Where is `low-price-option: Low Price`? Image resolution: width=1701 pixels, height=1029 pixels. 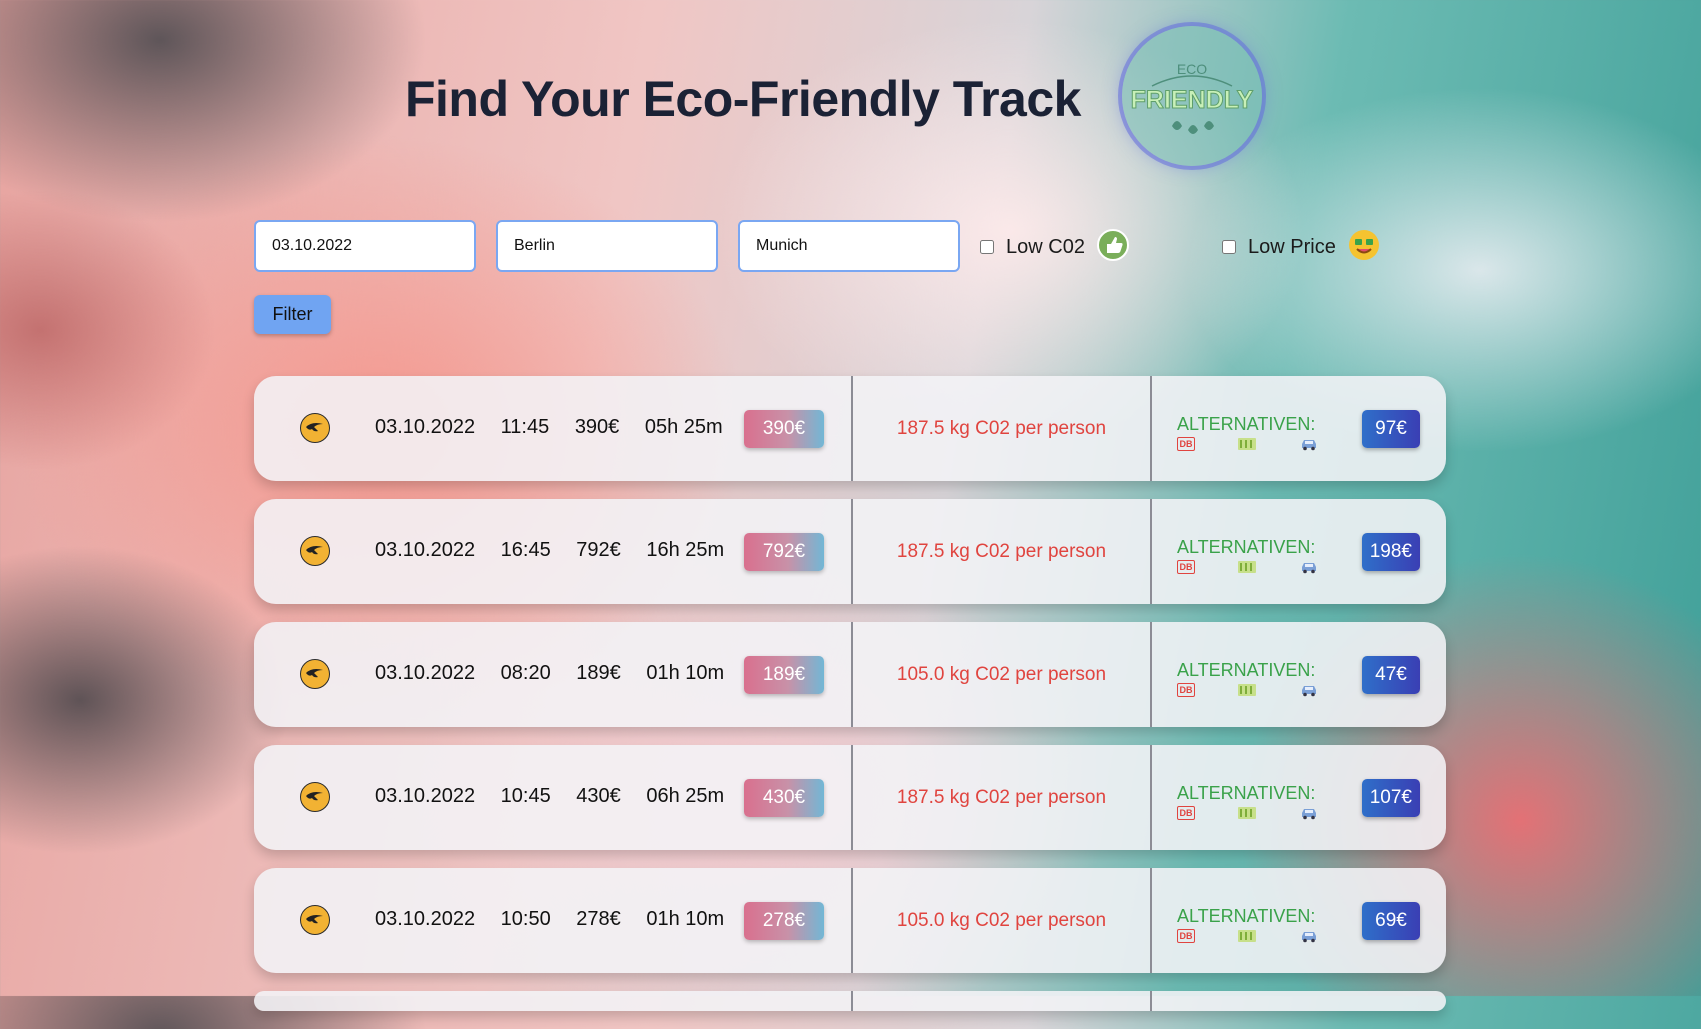
low-price-option: Low Price is located at coordinates (1301, 247).